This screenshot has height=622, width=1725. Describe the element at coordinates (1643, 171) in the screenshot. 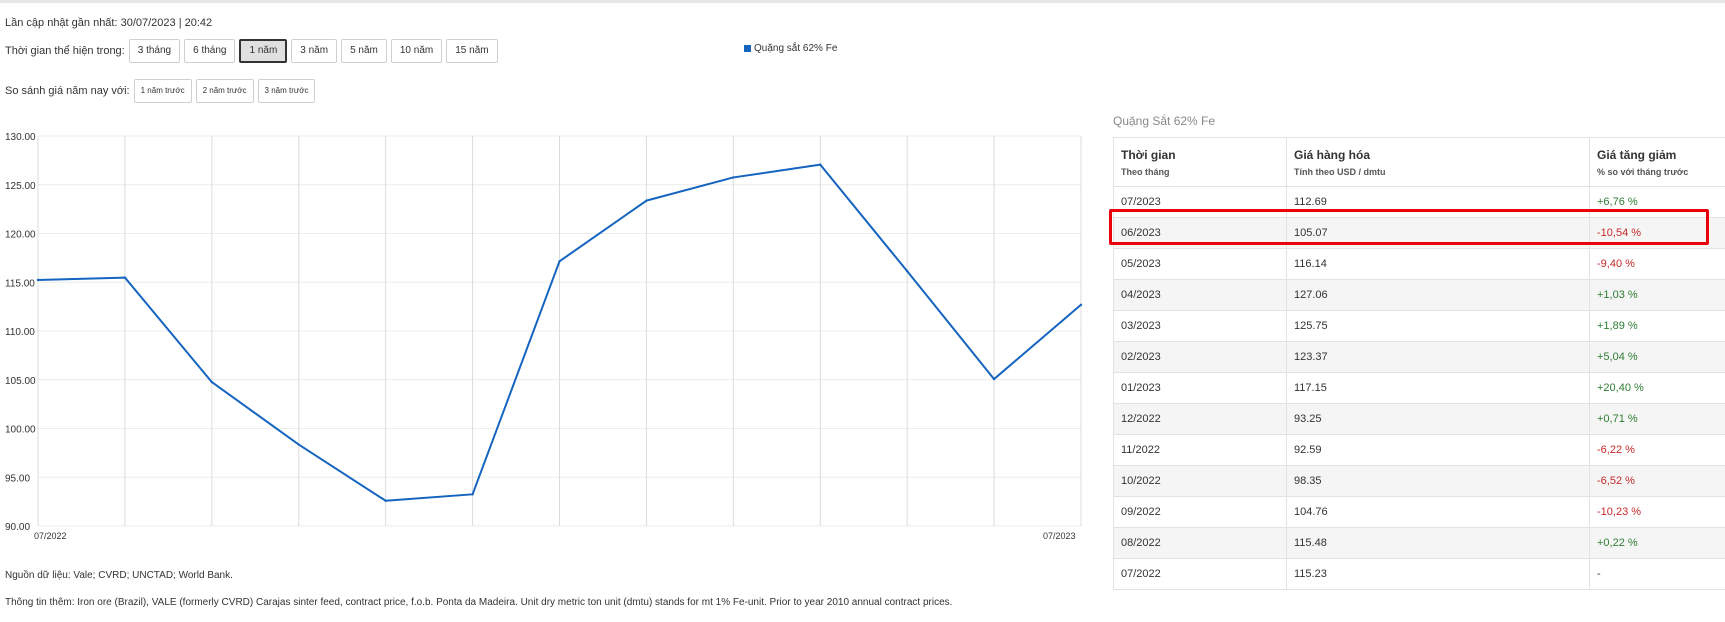

I see `header-change-sub: % so với tháng trước` at that location.